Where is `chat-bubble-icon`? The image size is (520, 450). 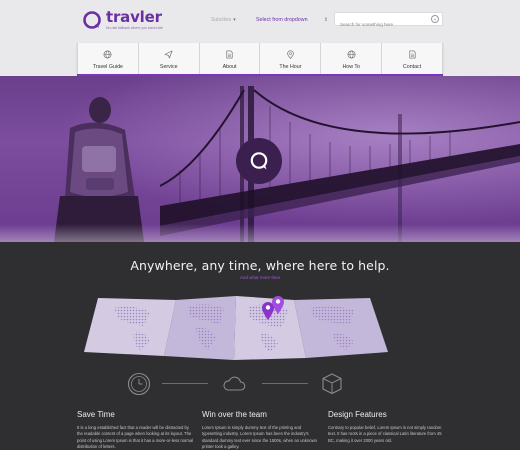
chat-bubble-icon is located at coordinates (259, 161).